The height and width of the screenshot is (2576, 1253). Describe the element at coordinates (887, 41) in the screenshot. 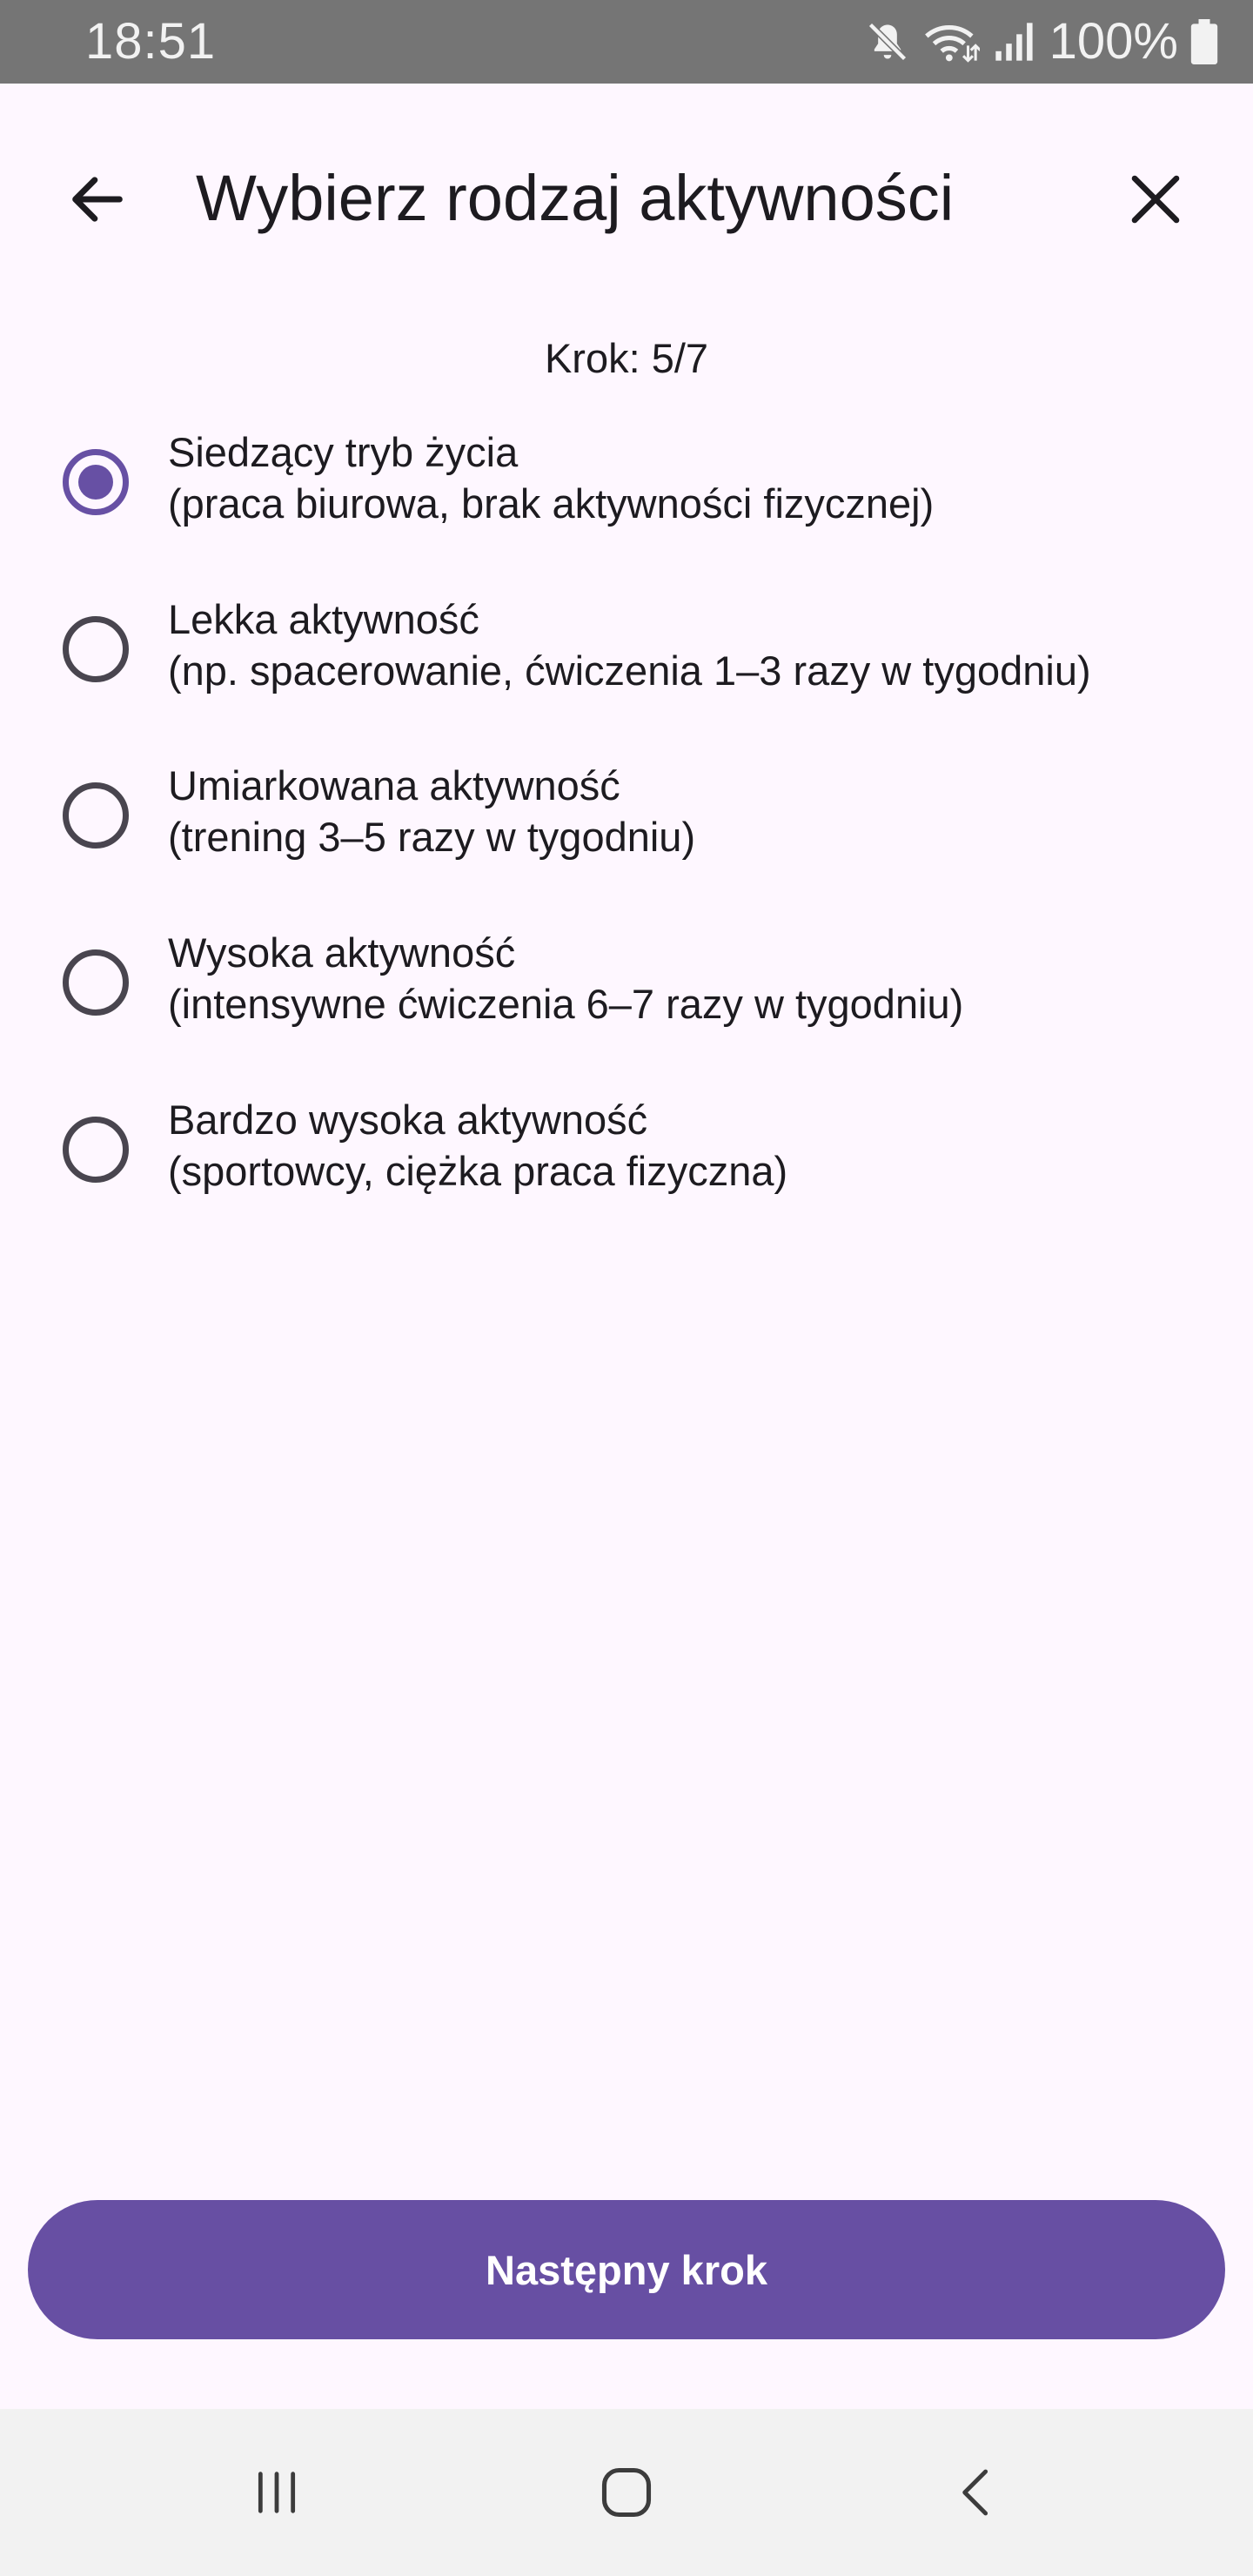

I see `mute-icon` at that location.